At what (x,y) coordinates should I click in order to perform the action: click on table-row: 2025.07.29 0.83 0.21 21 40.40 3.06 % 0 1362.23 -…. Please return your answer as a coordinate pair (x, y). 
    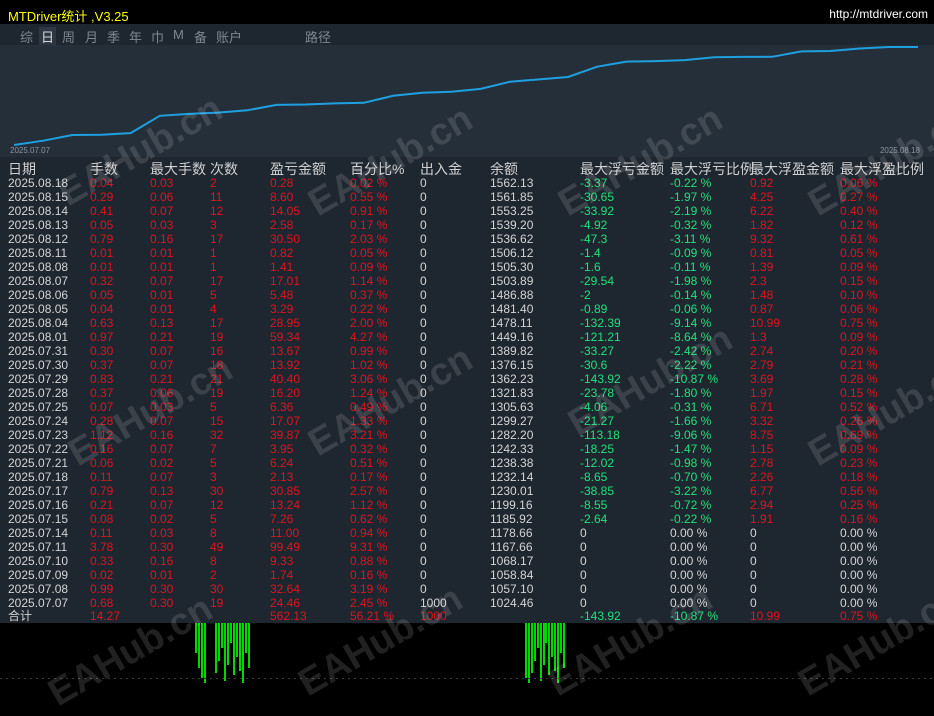
    Looking at the image, I should click on (467, 379).